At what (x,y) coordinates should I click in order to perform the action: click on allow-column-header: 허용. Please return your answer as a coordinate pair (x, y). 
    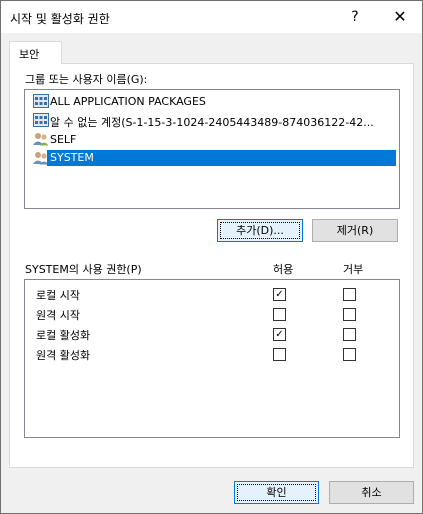
    Looking at the image, I should click on (283, 269).